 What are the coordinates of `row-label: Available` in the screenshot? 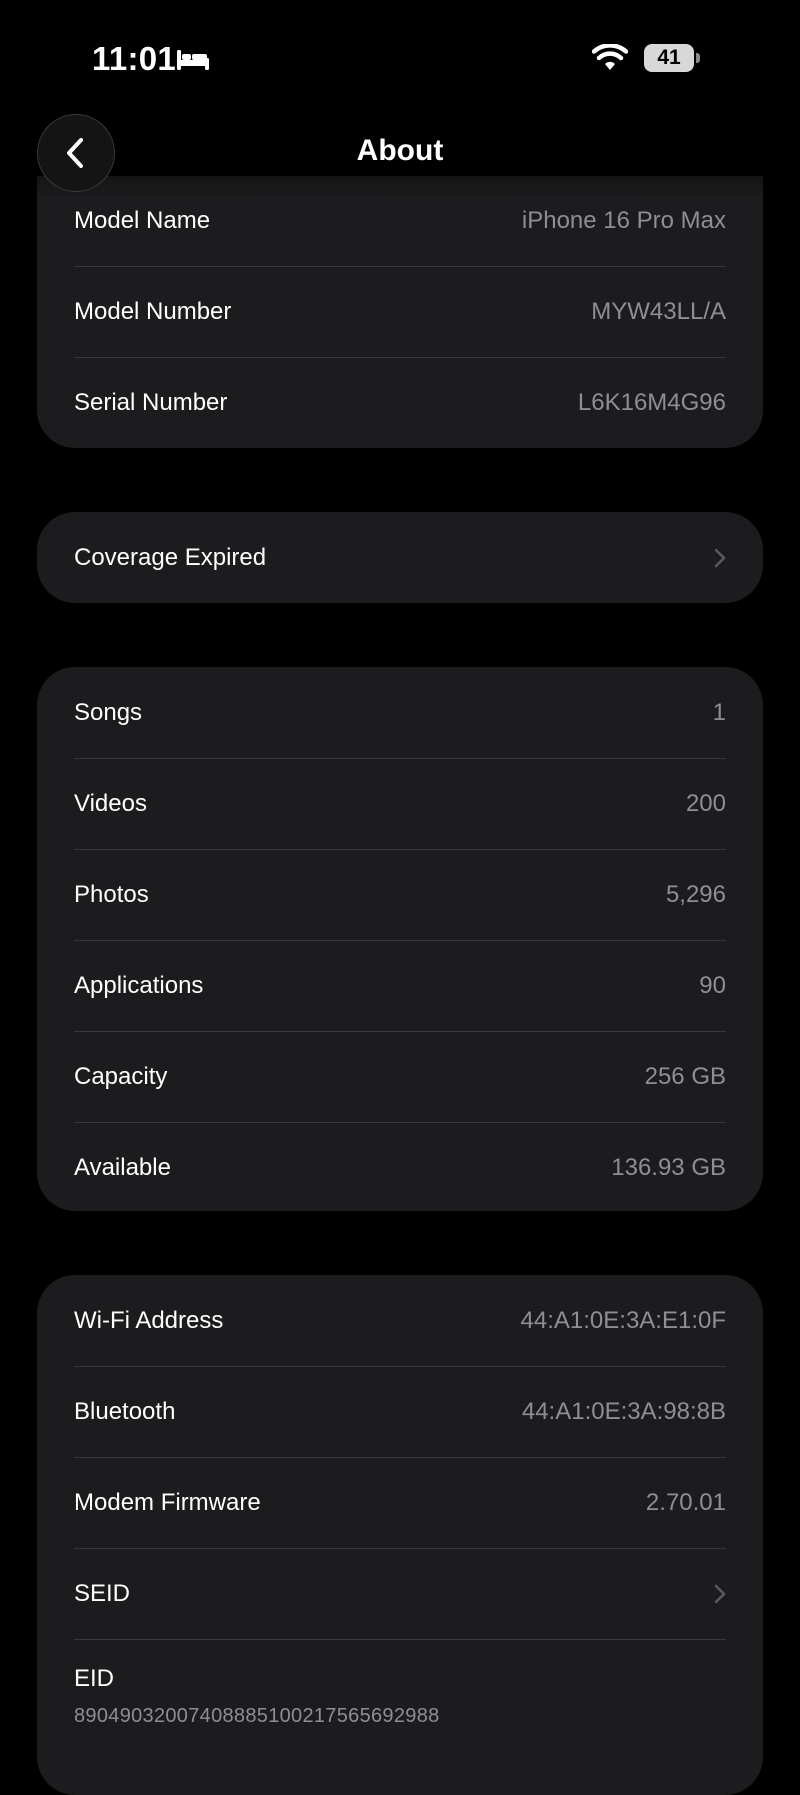 It's located at (122, 1167).